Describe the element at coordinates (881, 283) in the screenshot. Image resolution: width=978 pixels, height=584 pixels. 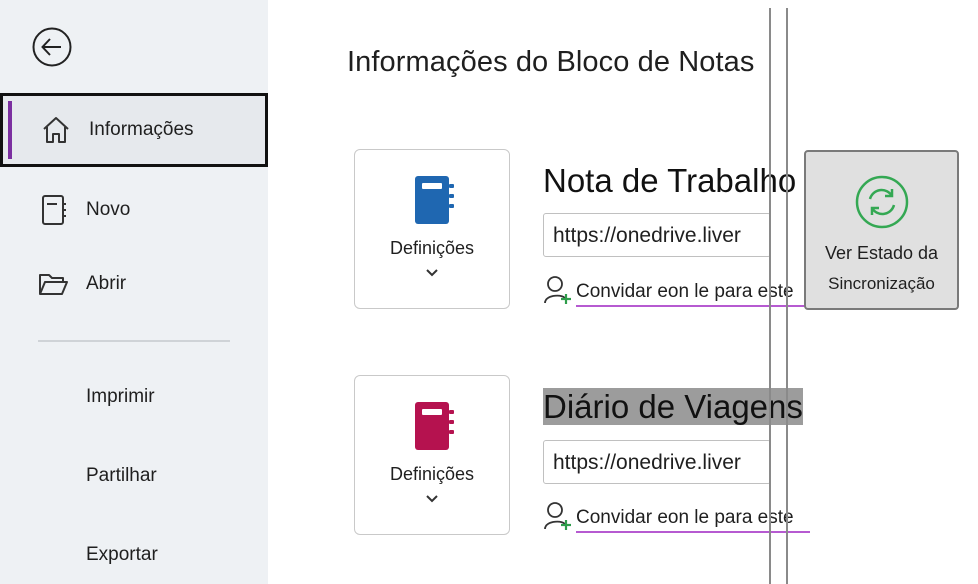
I see `sync-label-line2: Sincronização` at that location.